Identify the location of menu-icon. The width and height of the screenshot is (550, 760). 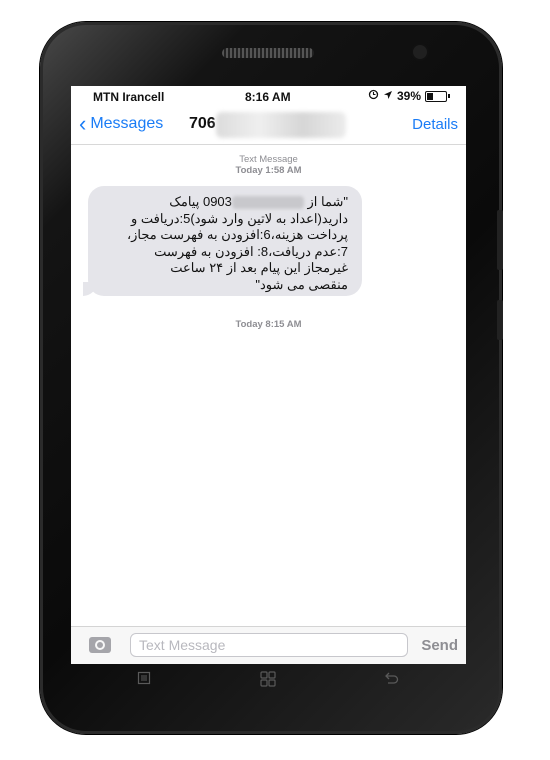
(144, 678).